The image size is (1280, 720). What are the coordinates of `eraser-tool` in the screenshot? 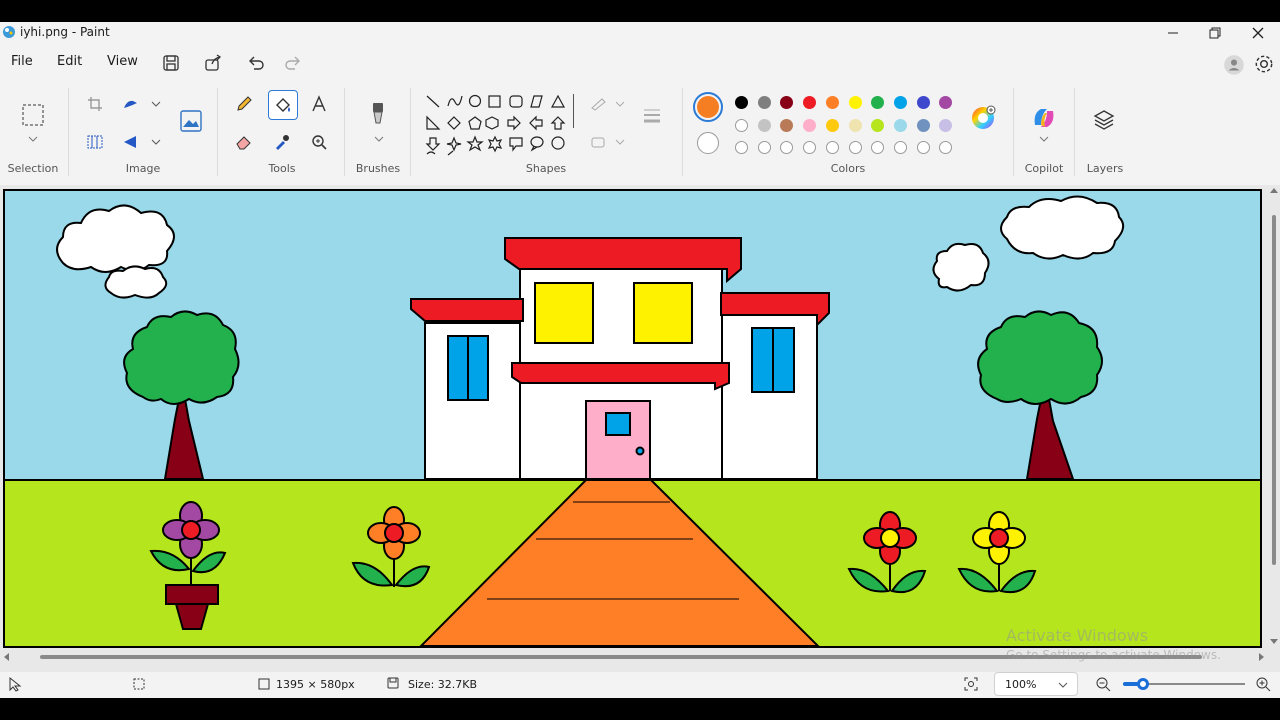 It's located at (244, 142).